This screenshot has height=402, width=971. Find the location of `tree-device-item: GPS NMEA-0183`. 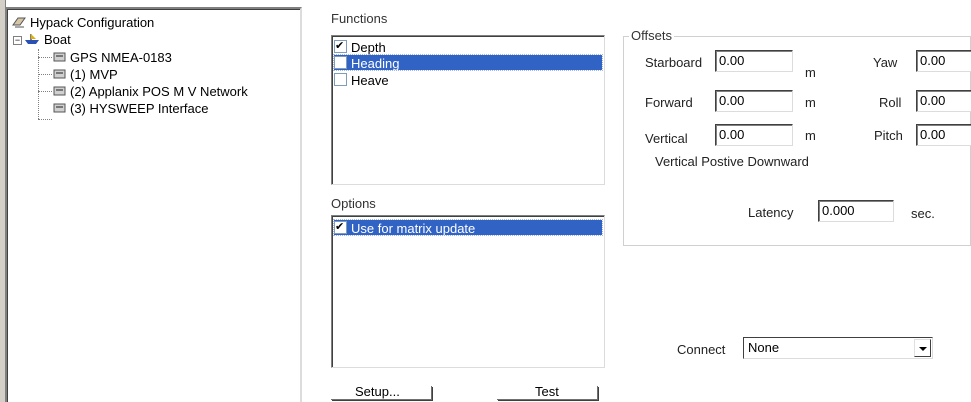

tree-device-item: GPS NMEA-0183 is located at coordinates (112, 57).